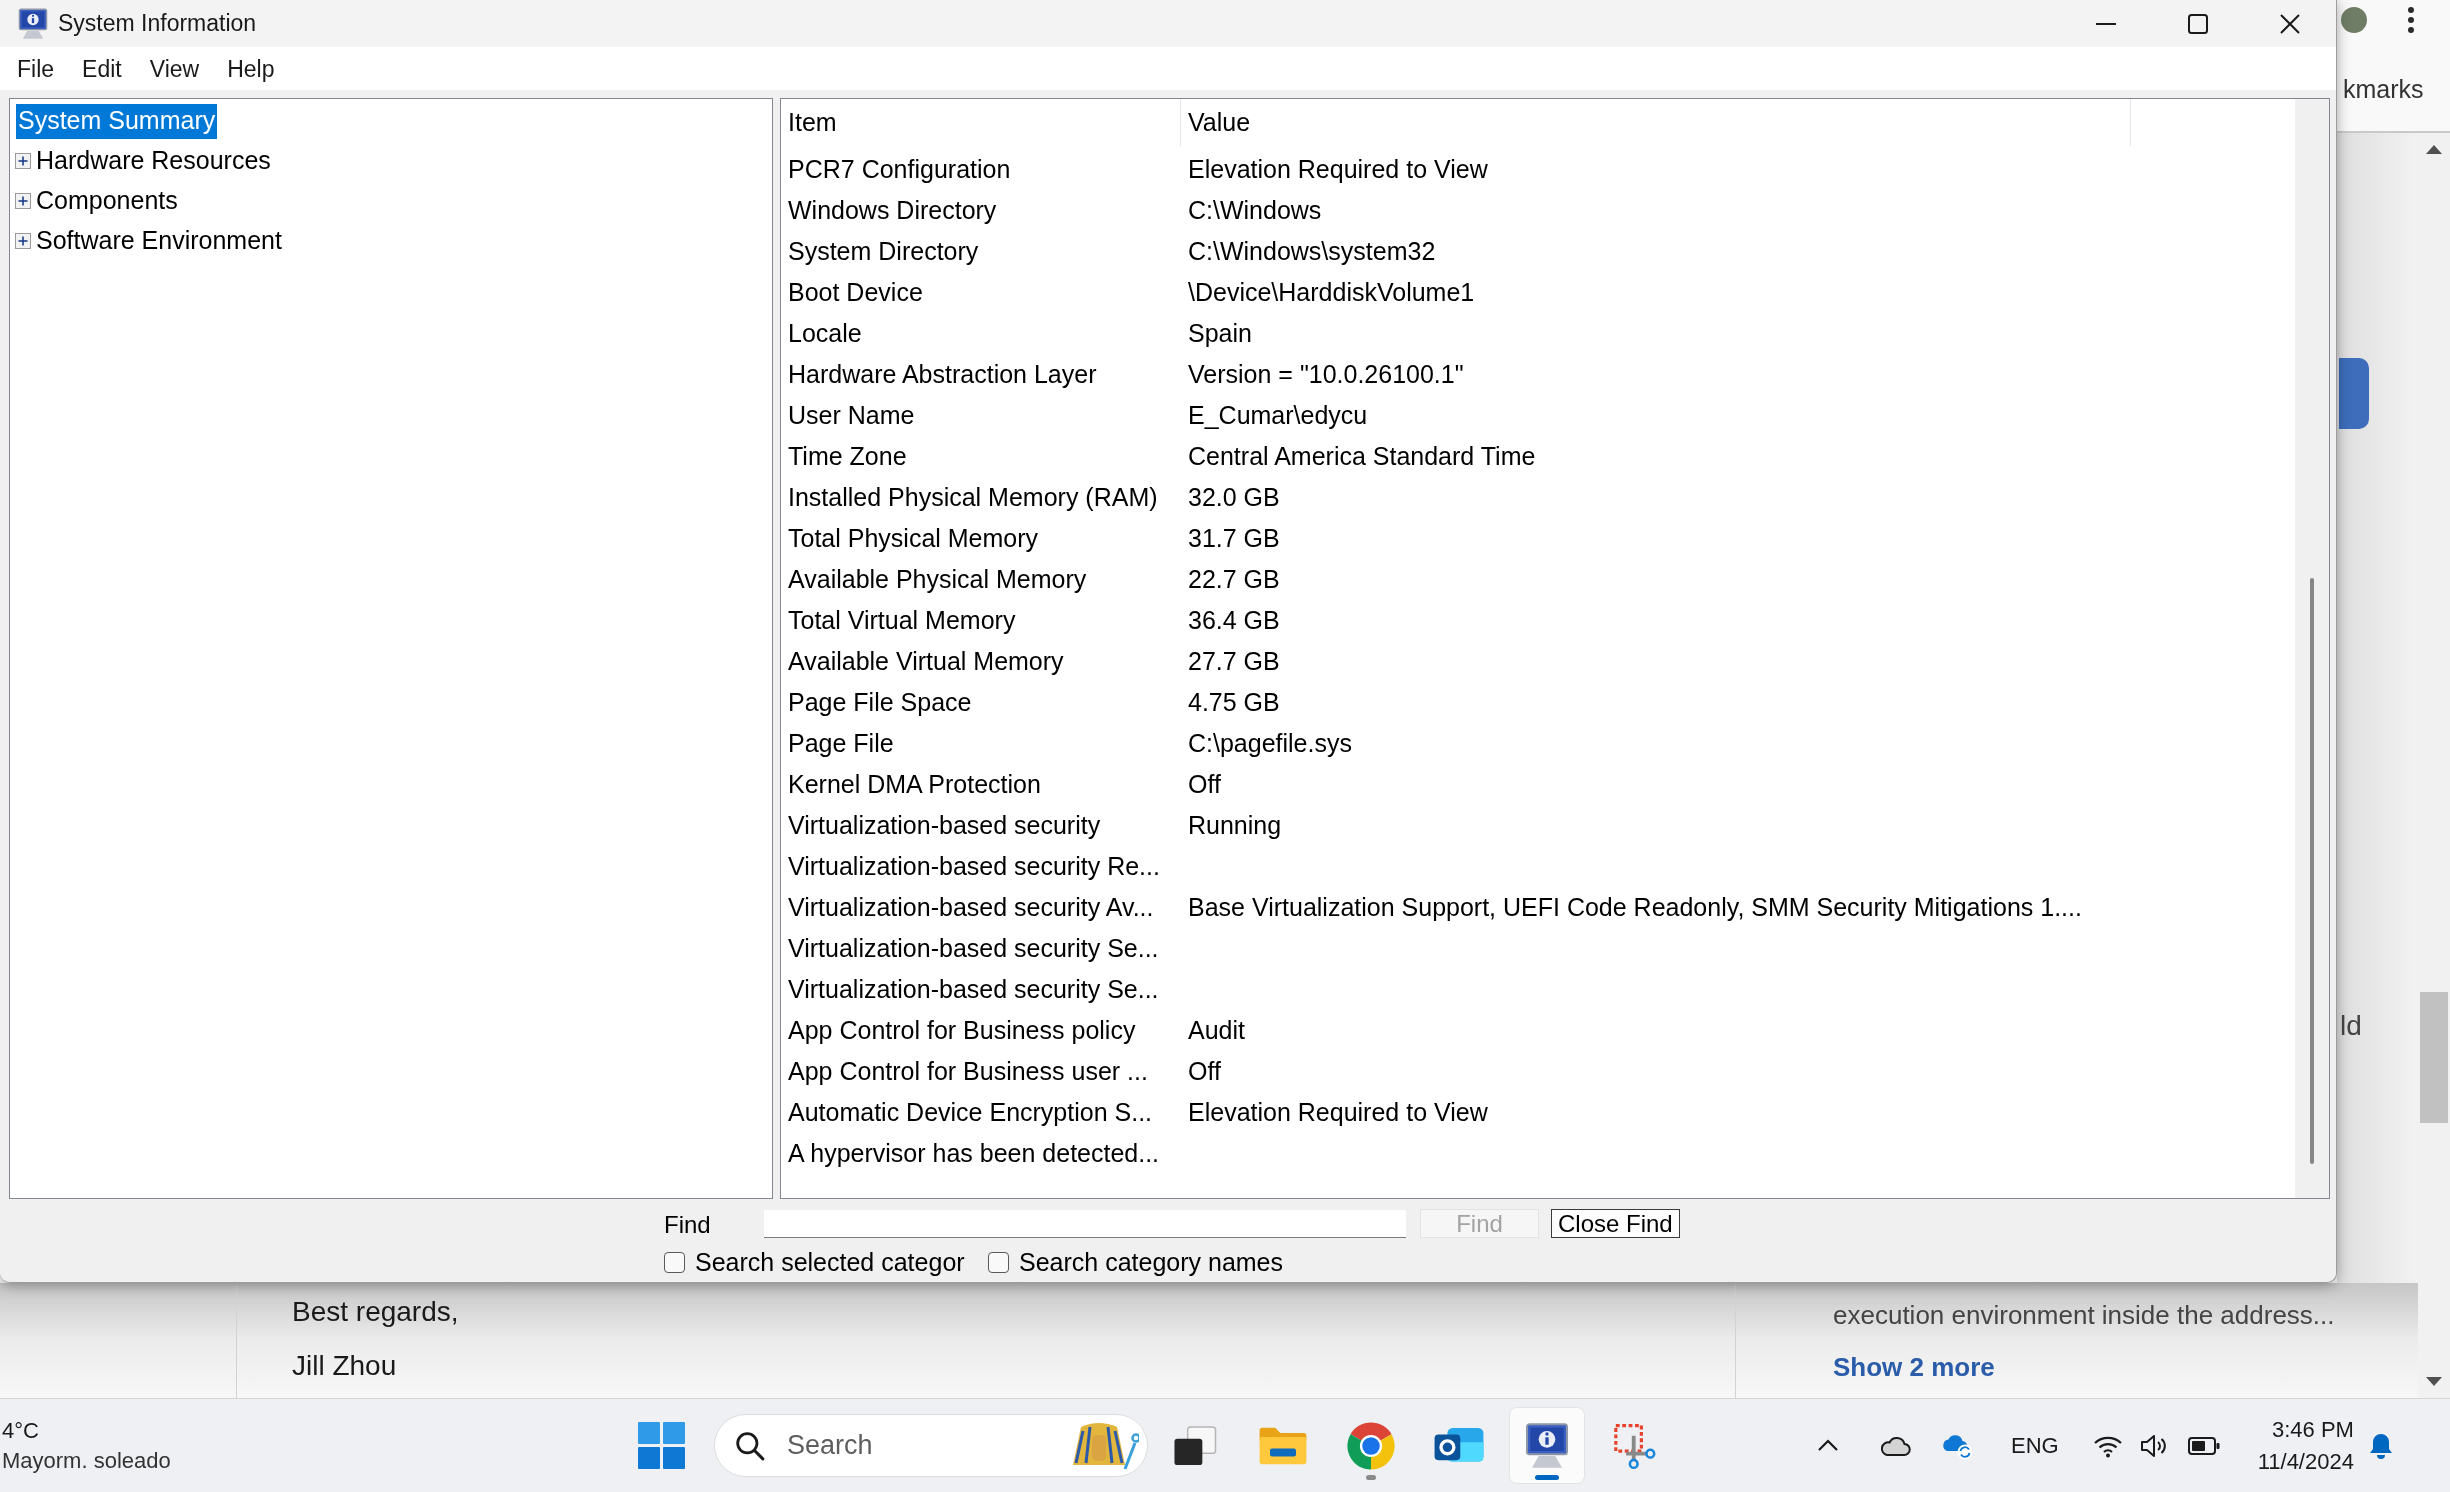  Describe the element at coordinates (1234, 496) in the screenshot. I see `table-cell-text: 32.0 GB` at that location.